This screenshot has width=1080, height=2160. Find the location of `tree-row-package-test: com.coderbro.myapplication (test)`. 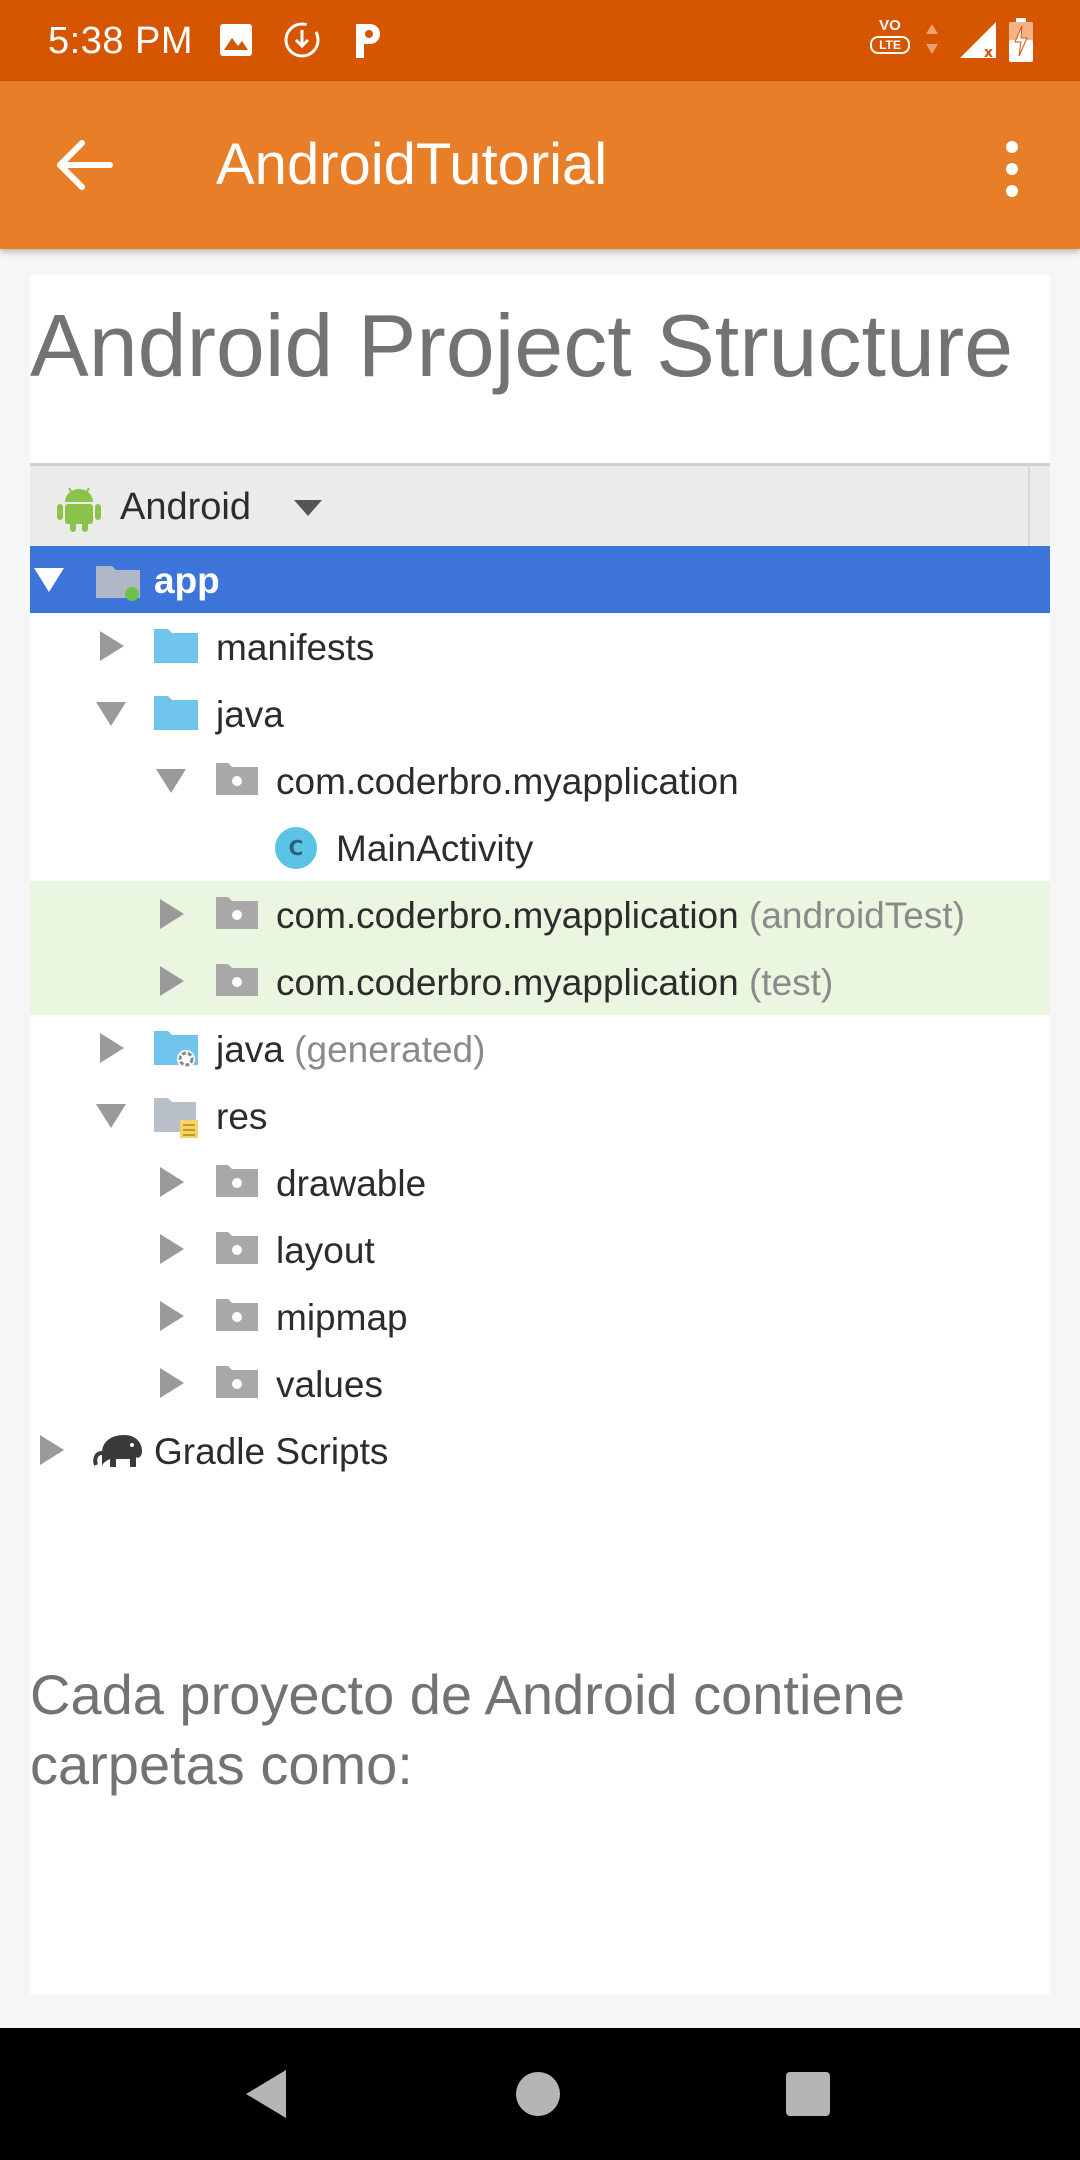

tree-row-package-test: com.coderbro.myapplication (test) is located at coordinates (540, 981).